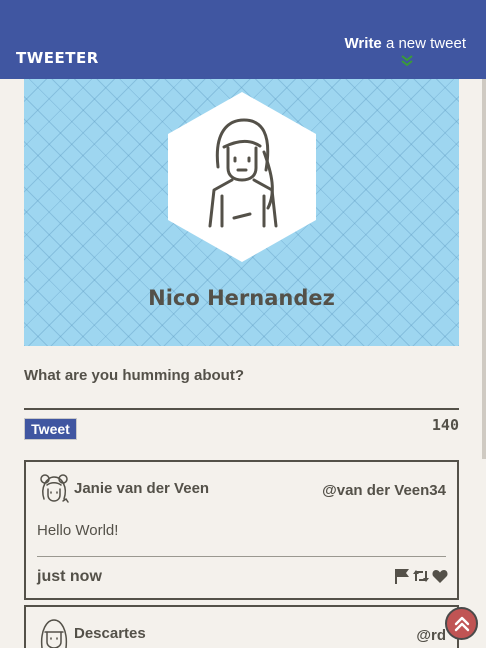 The height and width of the screenshot is (648, 486). I want to click on retweet-icon, so click(421, 576).